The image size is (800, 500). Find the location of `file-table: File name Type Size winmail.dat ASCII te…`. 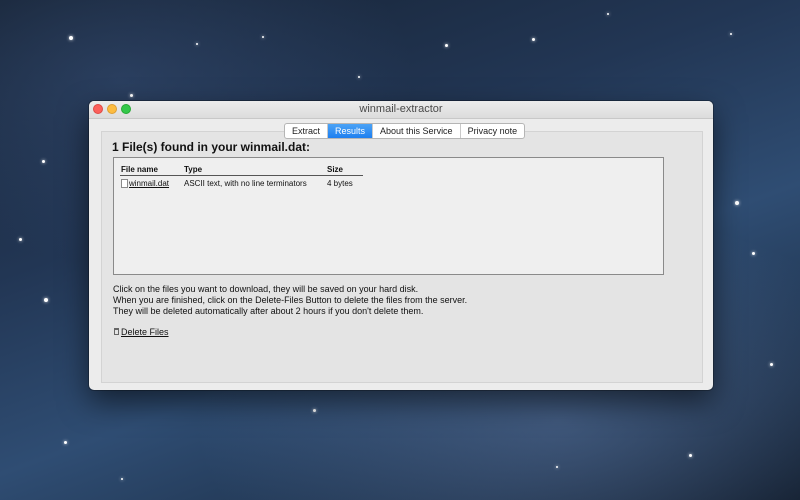

file-table: File name Type Size winmail.dat ASCII te… is located at coordinates (241, 176).